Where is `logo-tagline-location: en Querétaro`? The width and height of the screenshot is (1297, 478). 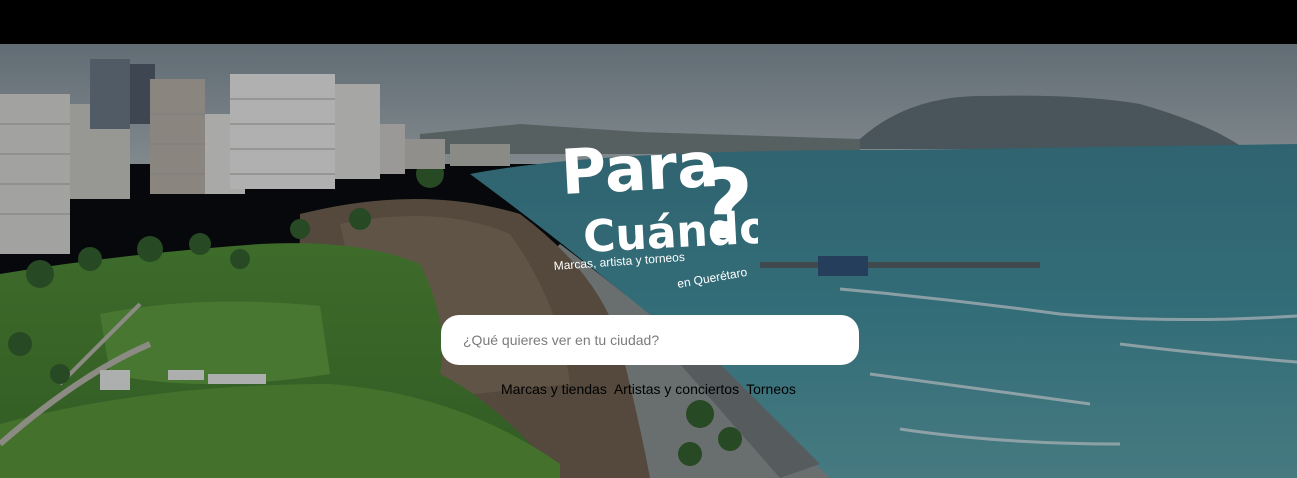 logo-tagline-location: en Querétaro is located at coordinates (712, 278).